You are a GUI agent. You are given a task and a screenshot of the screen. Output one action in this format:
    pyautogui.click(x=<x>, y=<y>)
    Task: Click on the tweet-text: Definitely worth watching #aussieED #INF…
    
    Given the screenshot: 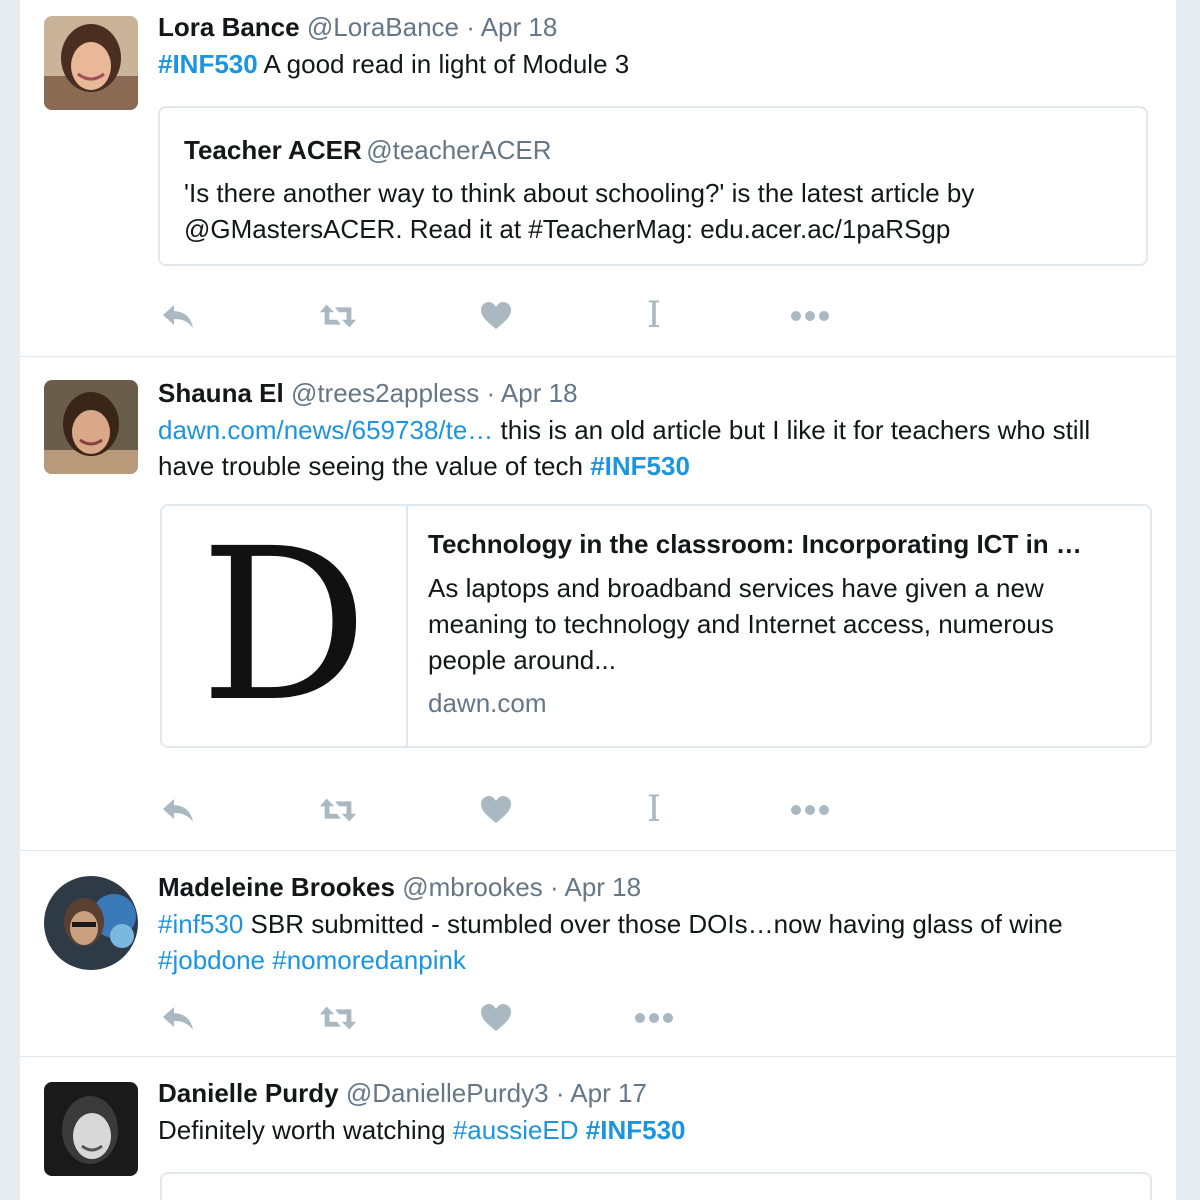 What is the action you would take?
    pyautogui.click(x=653, y=1130)
    